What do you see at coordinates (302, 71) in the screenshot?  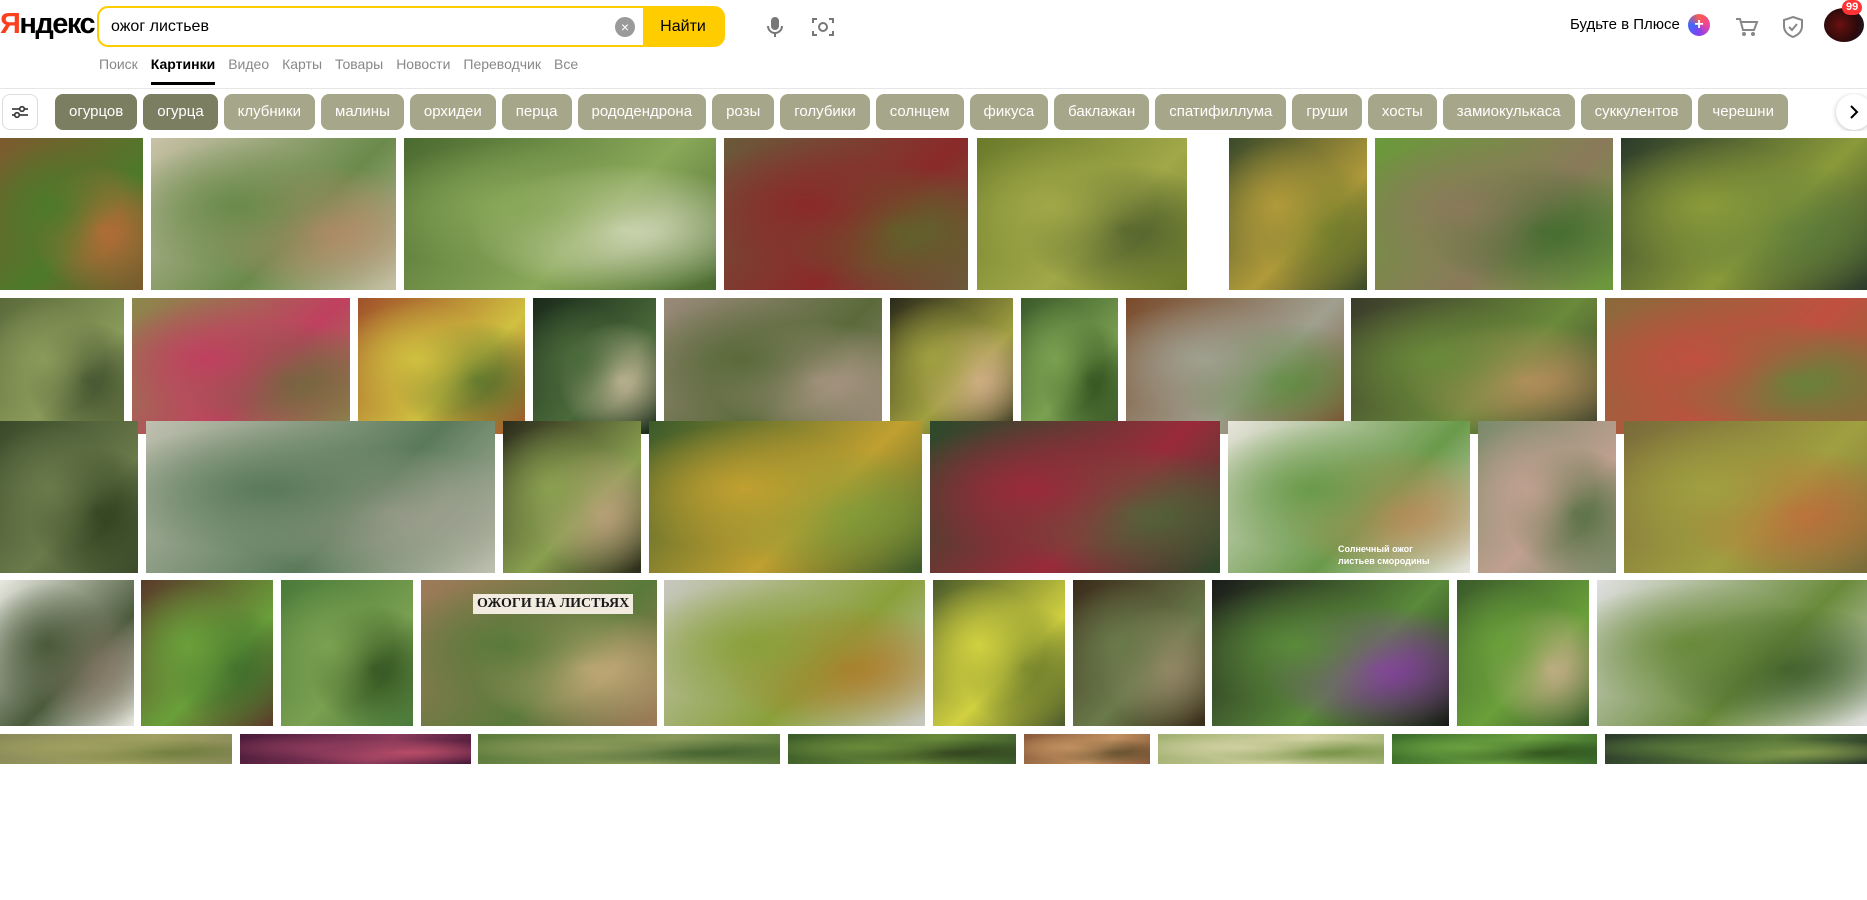 I see `nav-item-maps: Карты` at bounding box center [302, 71].